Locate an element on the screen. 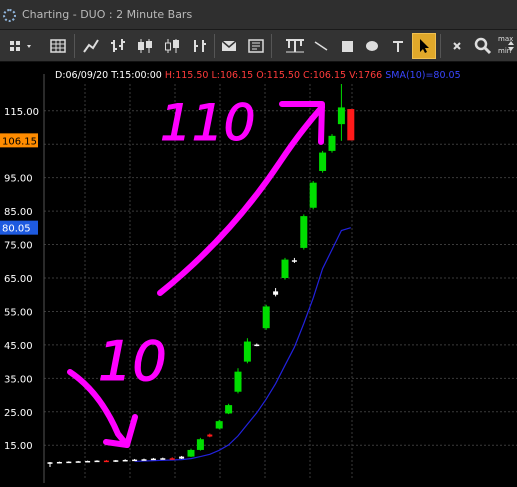 The width and height of the screenshot is (517, 487). fib-tool-button is located at coordinates (295, 46).